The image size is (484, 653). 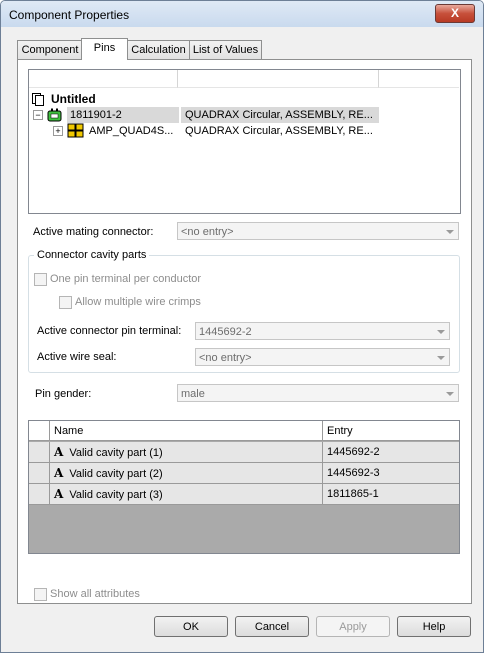 I want to click on cell-name-text: Valid cavity part (2), so click(x=116, y=474).